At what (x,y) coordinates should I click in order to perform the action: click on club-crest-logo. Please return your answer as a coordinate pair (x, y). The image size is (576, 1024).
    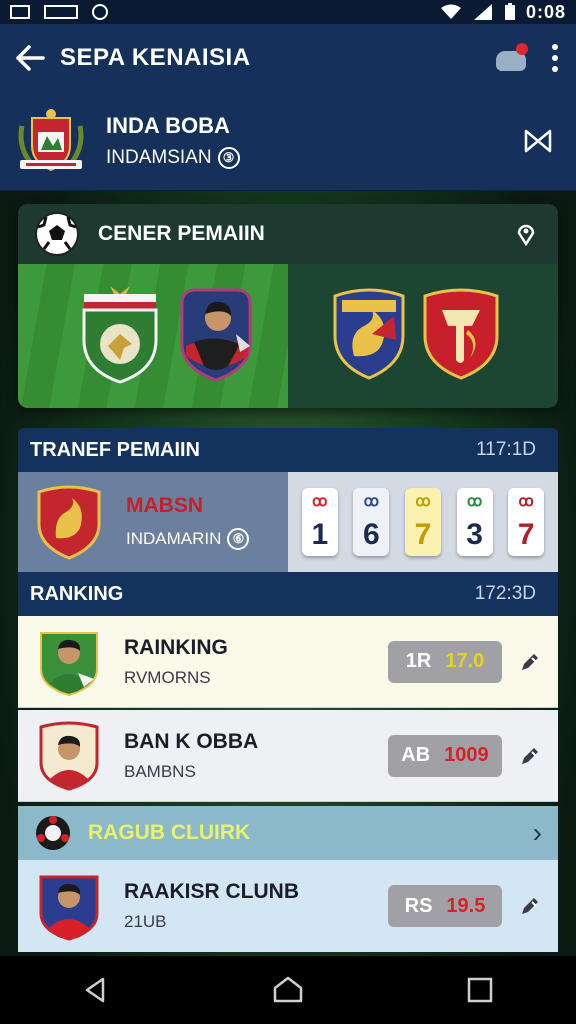
    Looking at the image, I should click on (51, 141).